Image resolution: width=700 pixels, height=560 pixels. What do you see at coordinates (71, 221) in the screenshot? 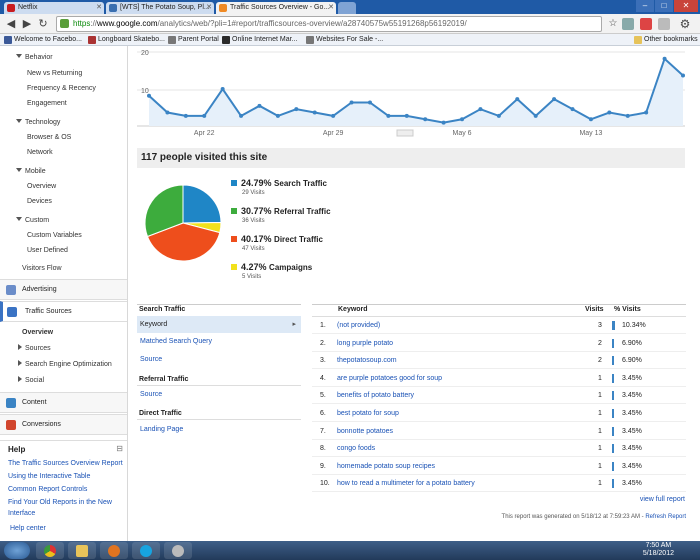
I see `nav-custom: Custom` at bounding box center [71, 221].